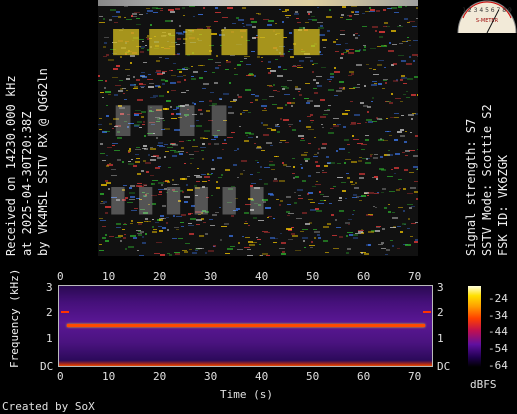 This screenshot has width=517, height=414. What do you see at coordinates (245, 326) in the screenshot?
I see `spectrogram-frame` at bounding box center [245, 326].